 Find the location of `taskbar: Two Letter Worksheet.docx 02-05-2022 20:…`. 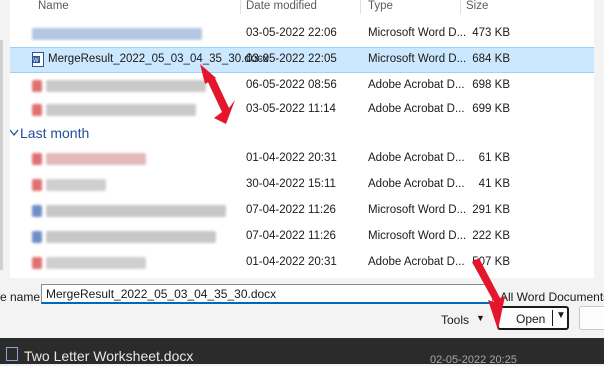

taskbar: Two Letter Worksheet.docx 02-05-2022 20:… is located at coordinates (302, 352).